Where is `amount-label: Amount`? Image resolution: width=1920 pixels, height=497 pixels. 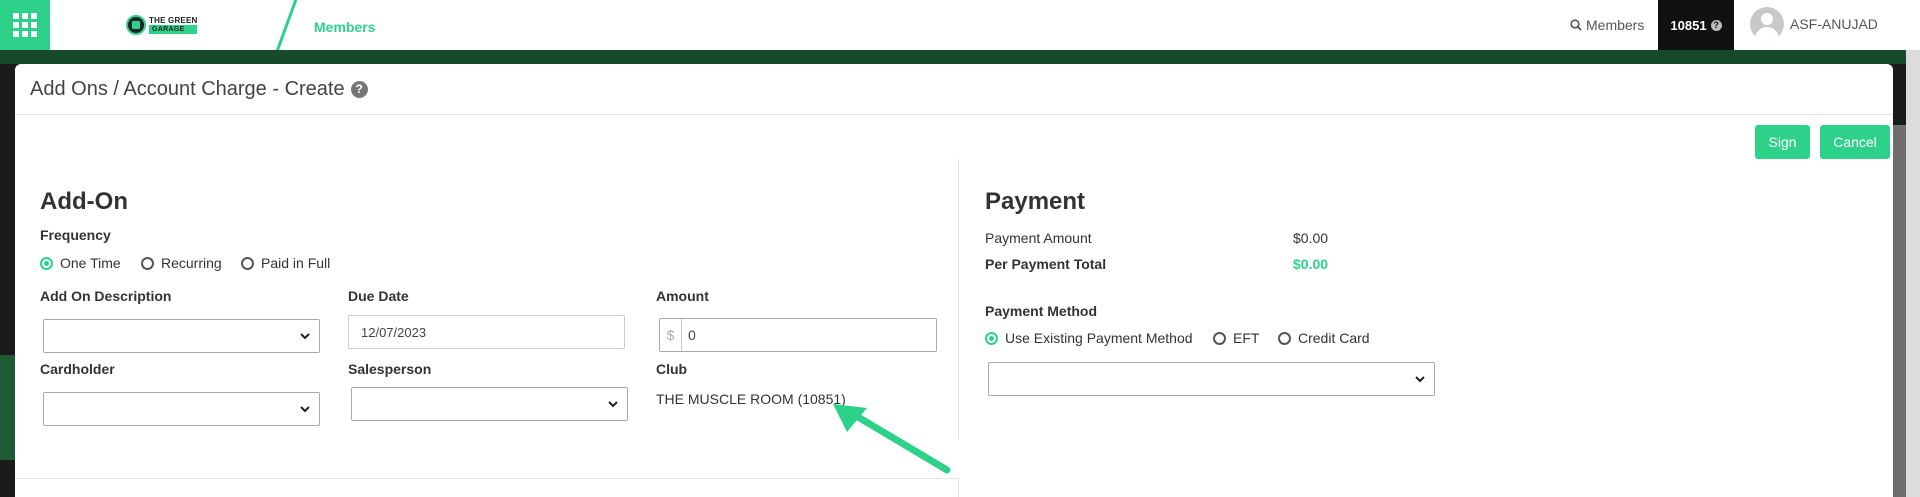 amount-label: Amount is located at coordinates (682, 296).